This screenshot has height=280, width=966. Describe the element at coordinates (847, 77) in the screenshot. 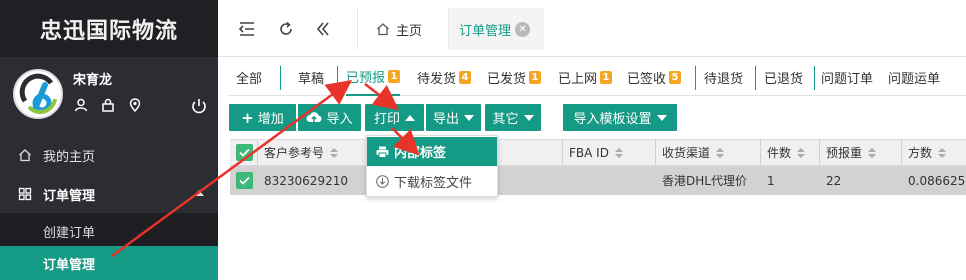

I see `status-tab-problem-order: 问题订单` at that location.